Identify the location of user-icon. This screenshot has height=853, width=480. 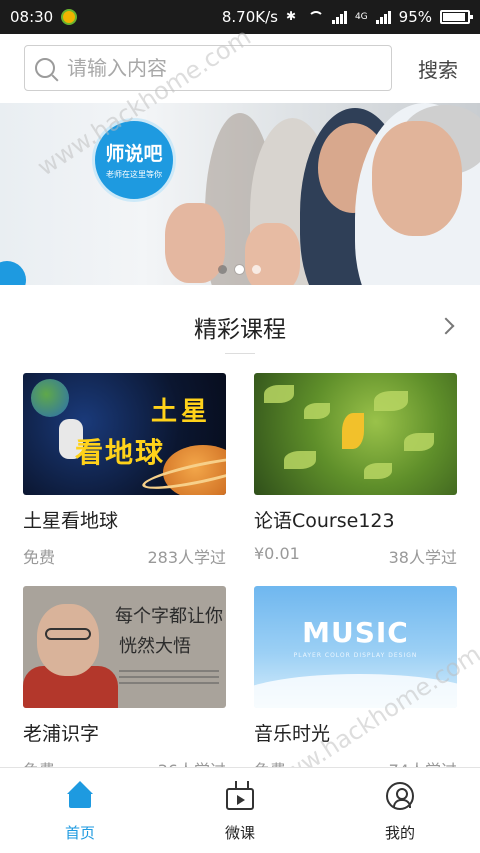
(400, 796).